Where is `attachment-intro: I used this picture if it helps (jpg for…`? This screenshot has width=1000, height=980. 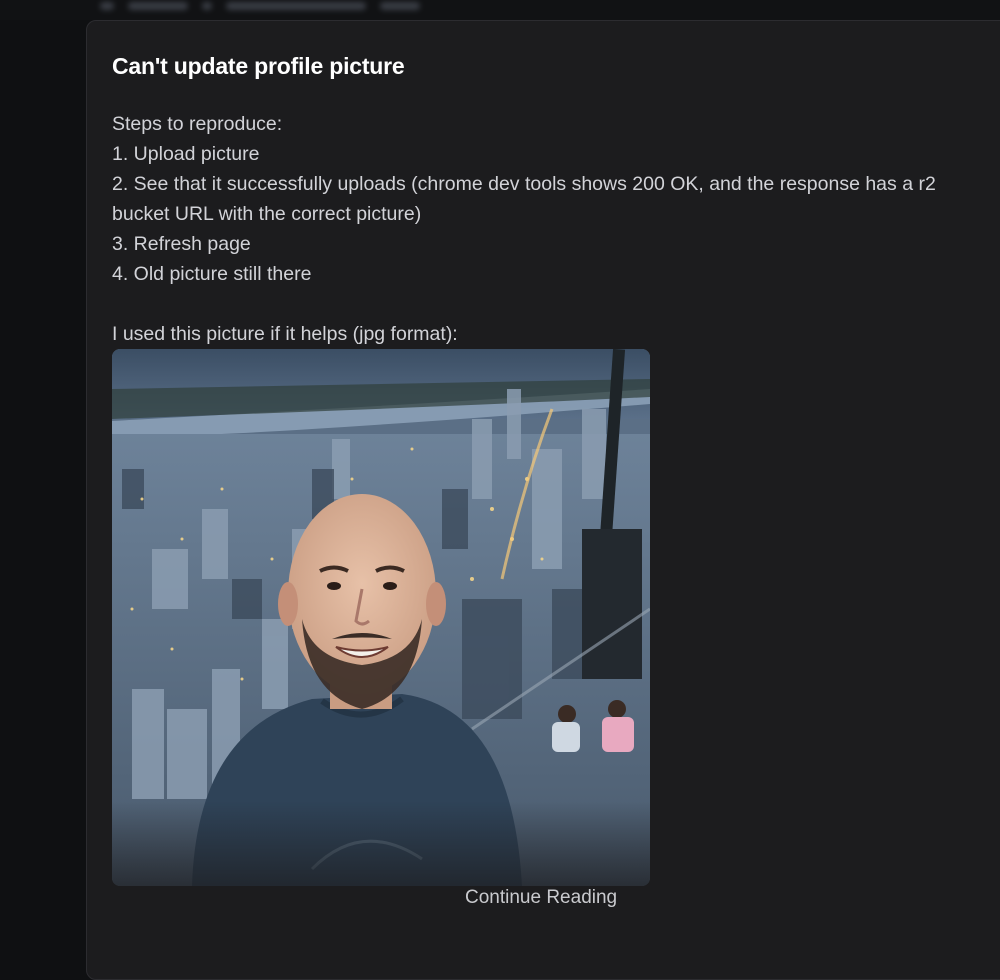 attachment-intro: I used this picture if it helps (jpg for… is located at coordinates (285, 334).